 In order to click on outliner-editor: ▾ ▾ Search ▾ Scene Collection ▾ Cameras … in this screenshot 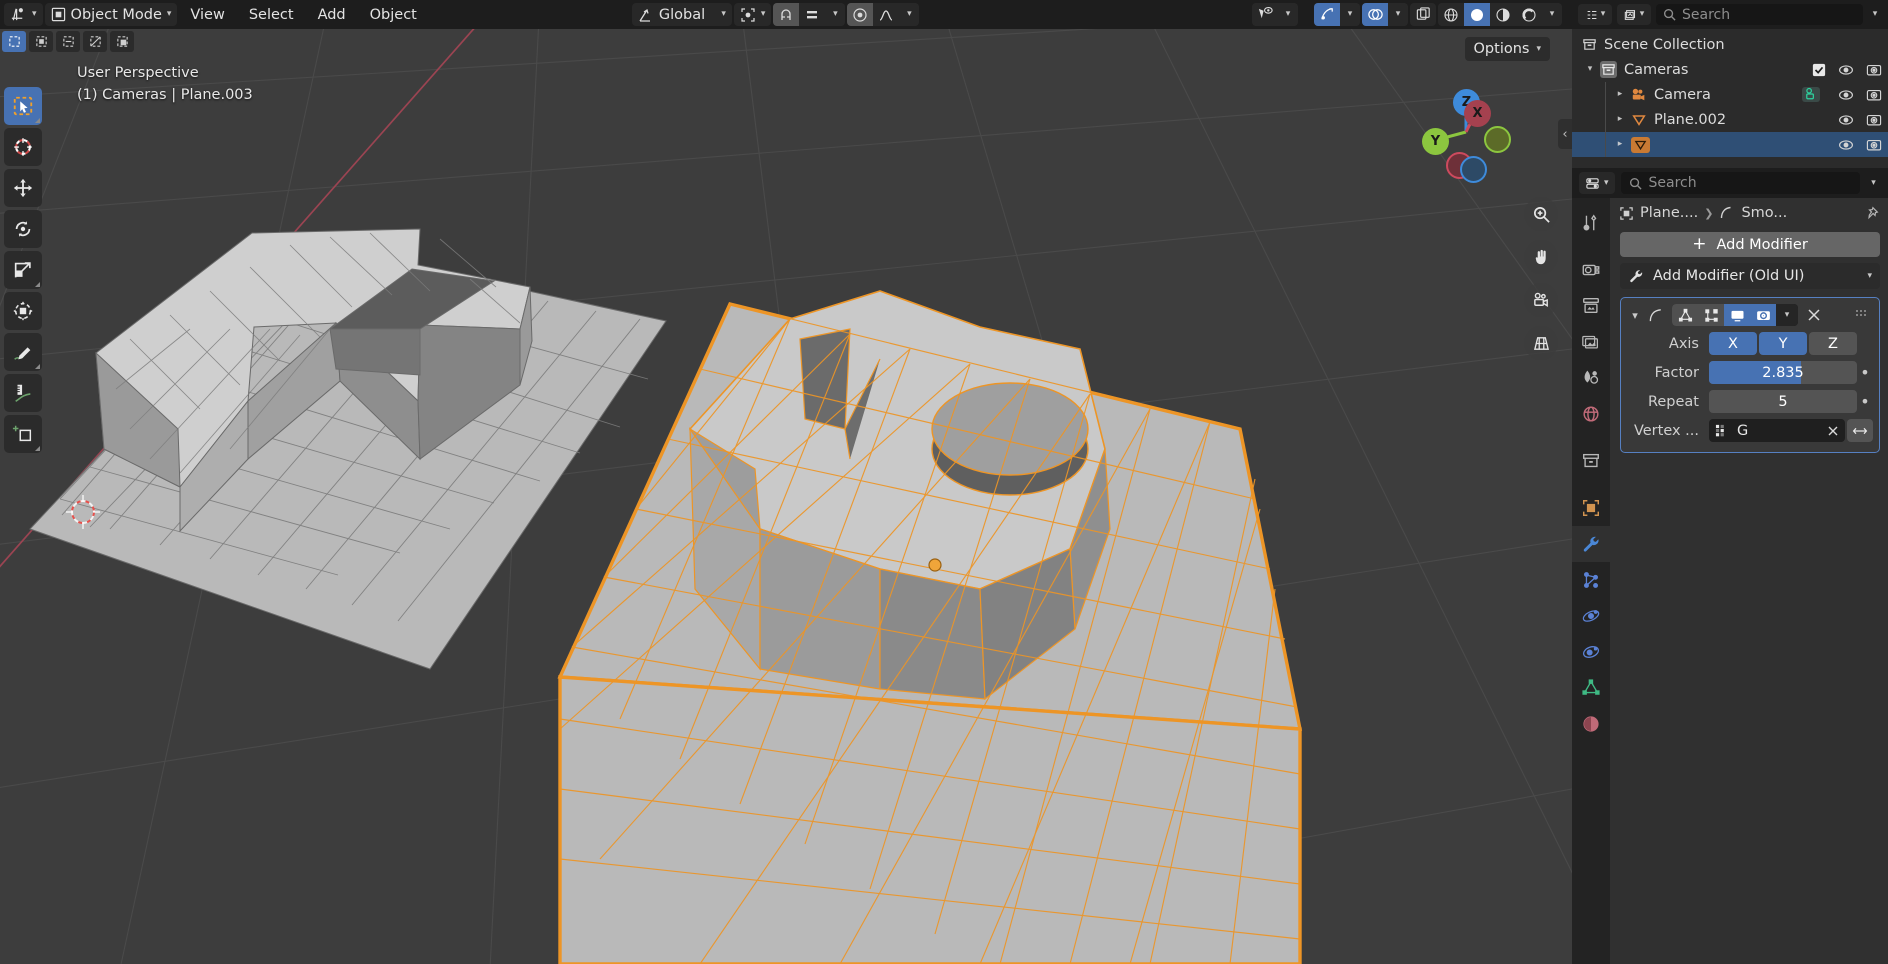, I will do `click(1730, 84)`.